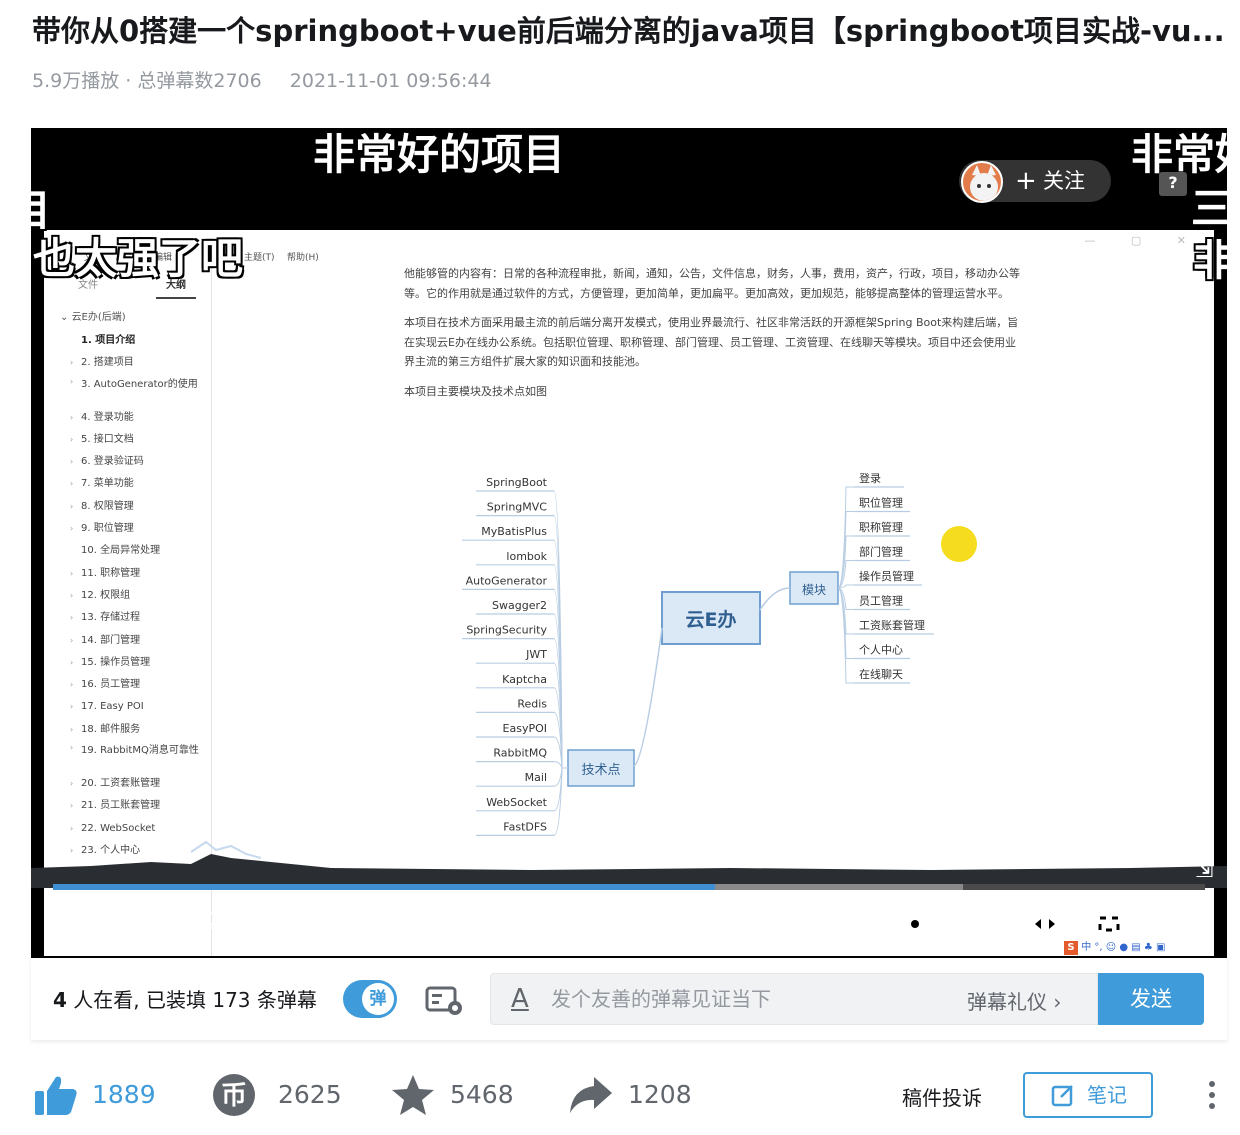  What do you see at coordinates (1209, 208) in the screenshot?
I see `danmaku-comment: 三` at bounding box center [1209, 208].